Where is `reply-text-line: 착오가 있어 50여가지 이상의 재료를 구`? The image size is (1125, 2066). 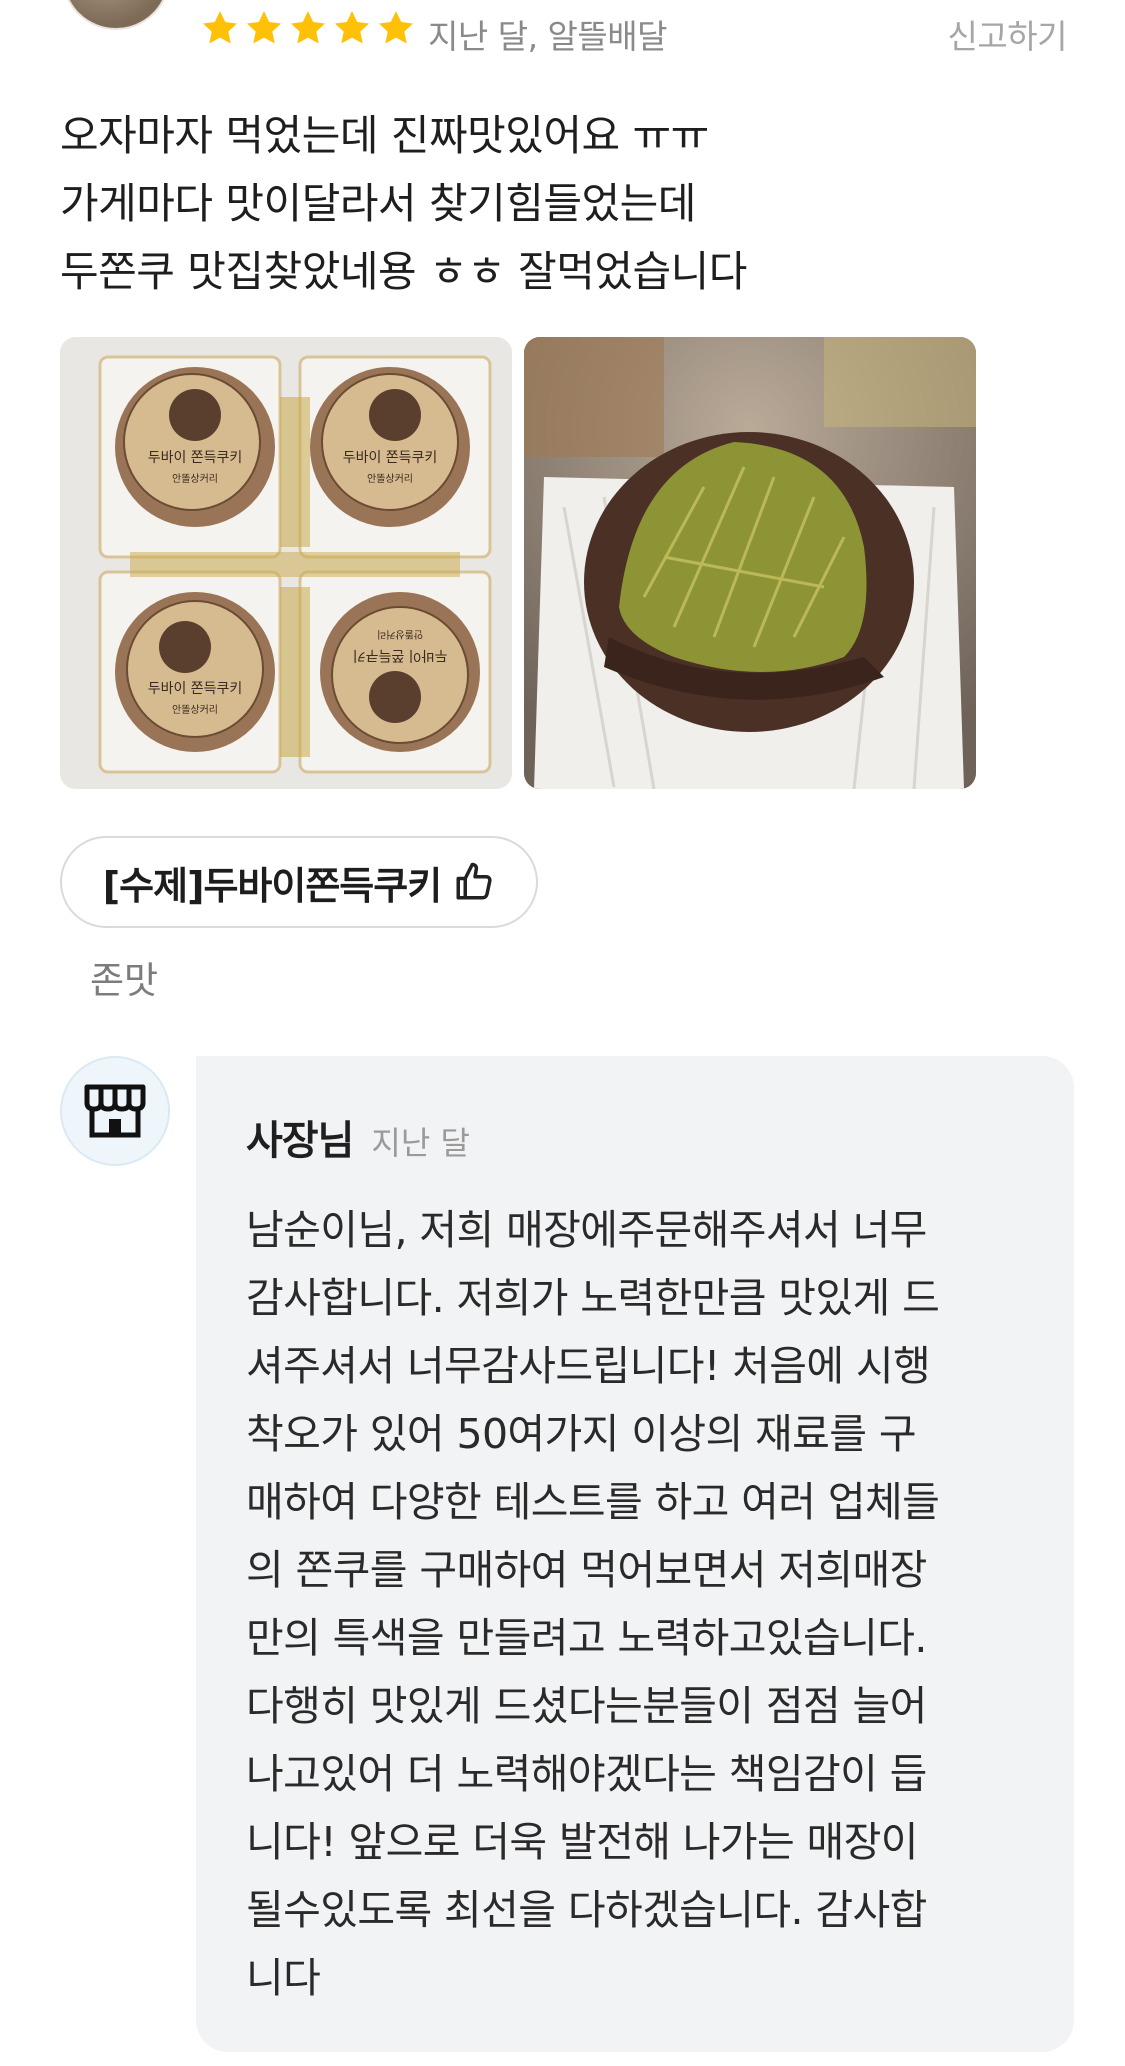
reply-text-line: 착오가 있어 50여가지 이상의 재료를 구 is located at coordinates (581, 1434).